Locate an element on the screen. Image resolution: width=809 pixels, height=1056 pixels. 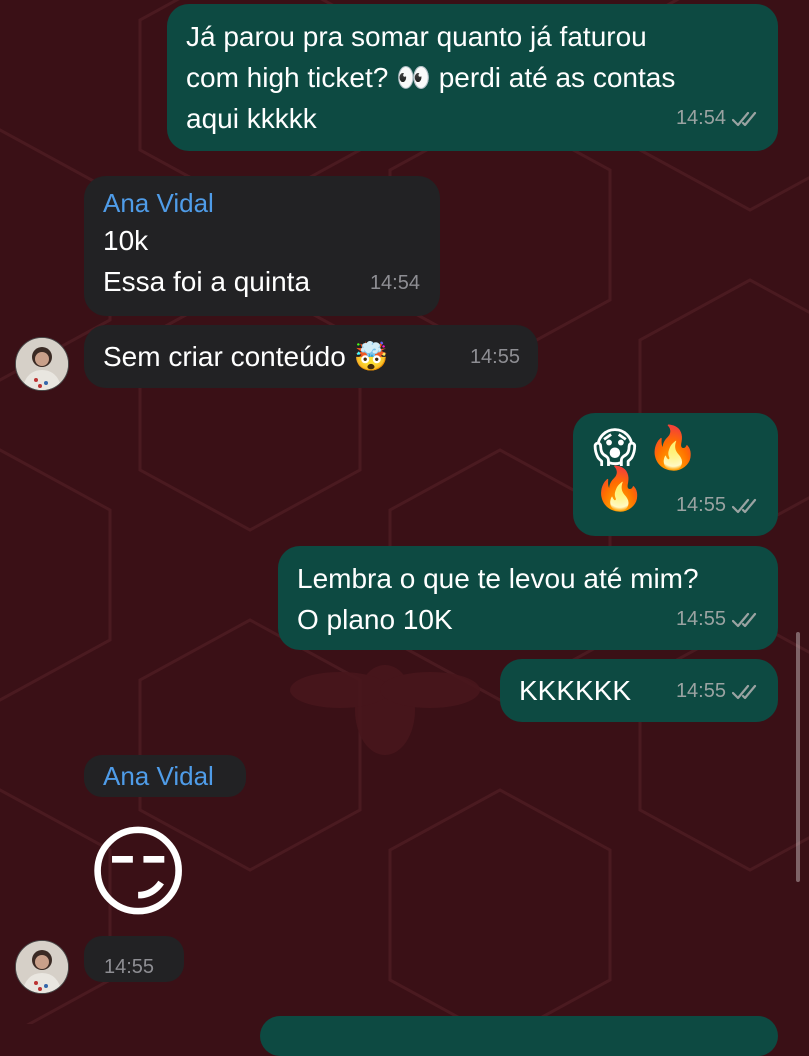
outgoing-message-bubble: KKKKKK 14:55 is located at coordinates (639, 690).